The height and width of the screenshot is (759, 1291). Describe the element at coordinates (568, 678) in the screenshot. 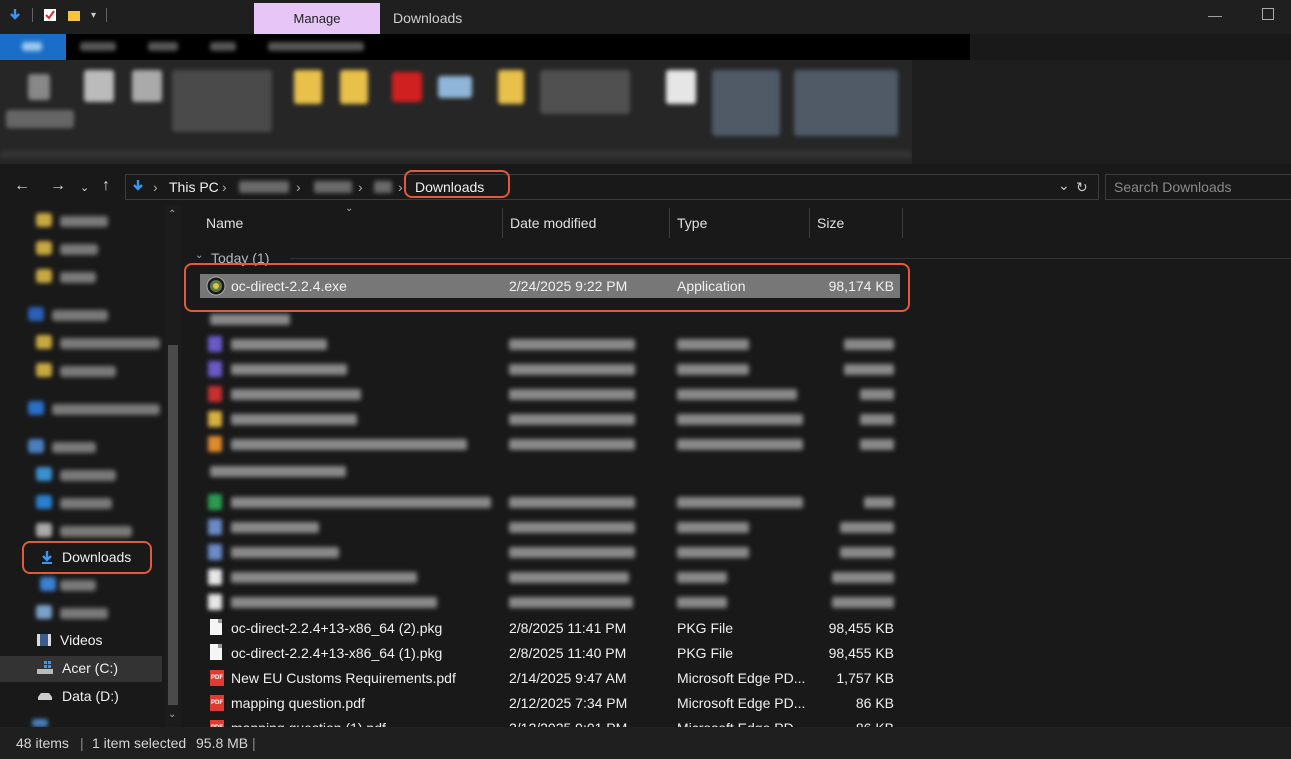

I see `file-date: 2/14/2025 9:47 AM` at that location.